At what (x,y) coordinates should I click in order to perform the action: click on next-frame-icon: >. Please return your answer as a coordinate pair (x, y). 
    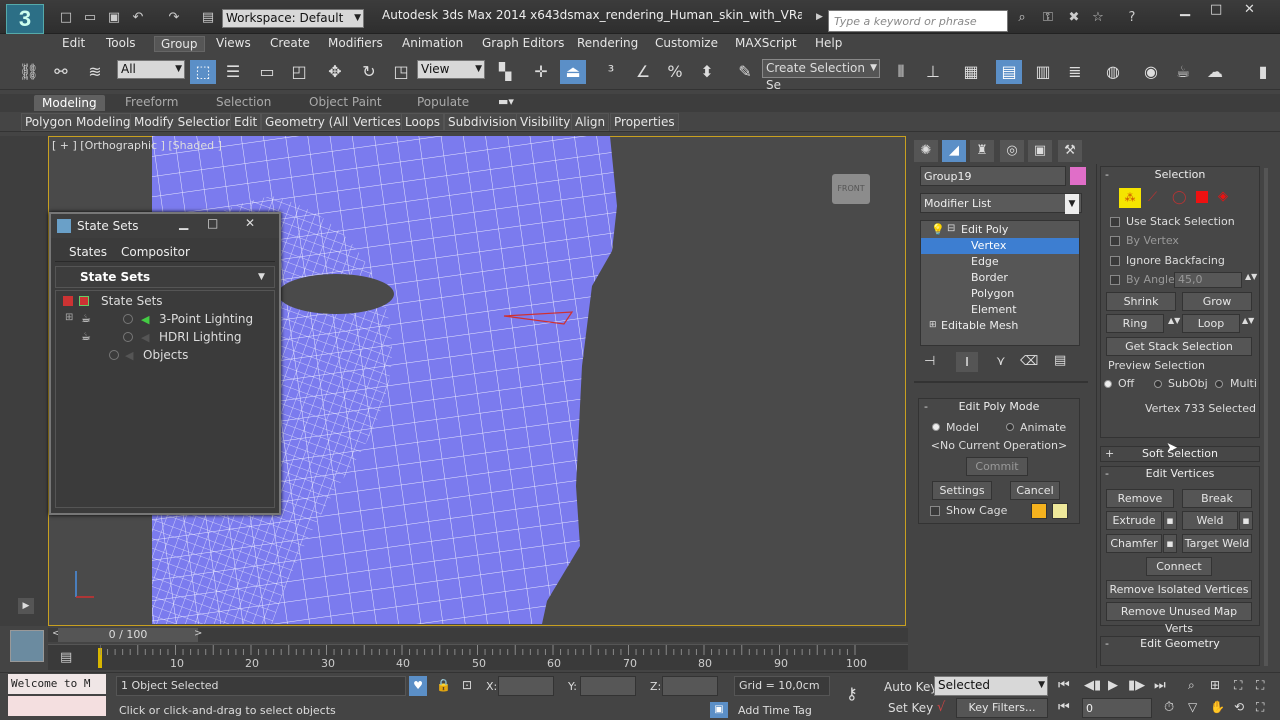
    Looking at the image, I should click on (198, 633).